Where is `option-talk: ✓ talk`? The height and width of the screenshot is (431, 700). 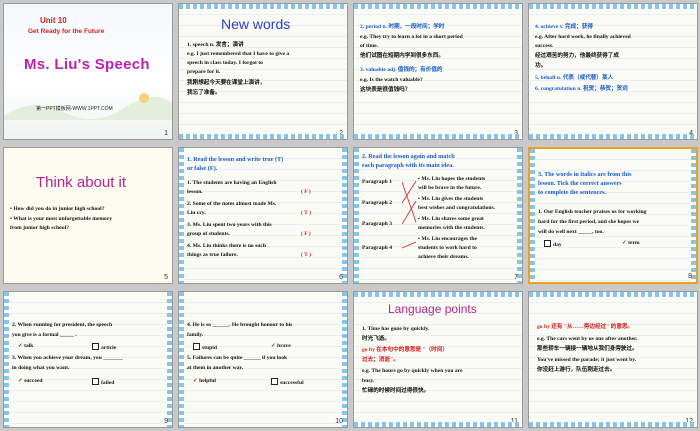
option-talk: ✓ talk is located at coordinates (26, 346).